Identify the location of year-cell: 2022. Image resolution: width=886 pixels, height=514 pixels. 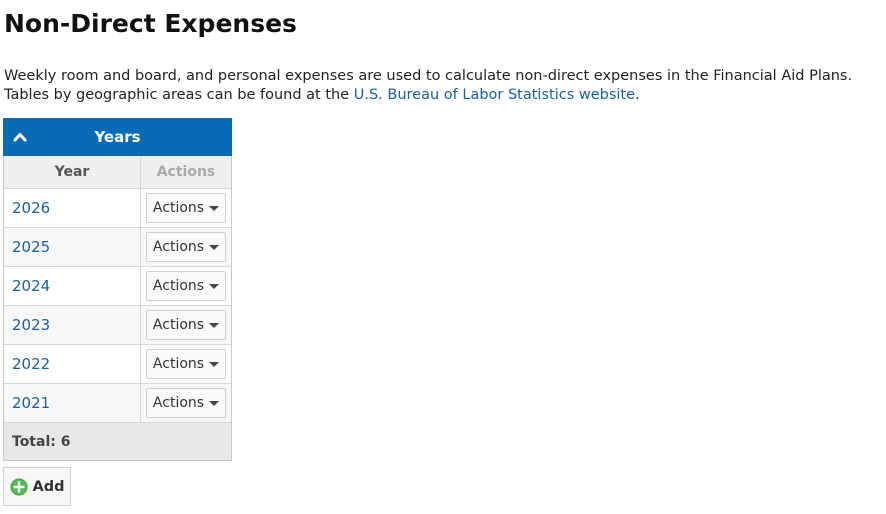
(72, 364).